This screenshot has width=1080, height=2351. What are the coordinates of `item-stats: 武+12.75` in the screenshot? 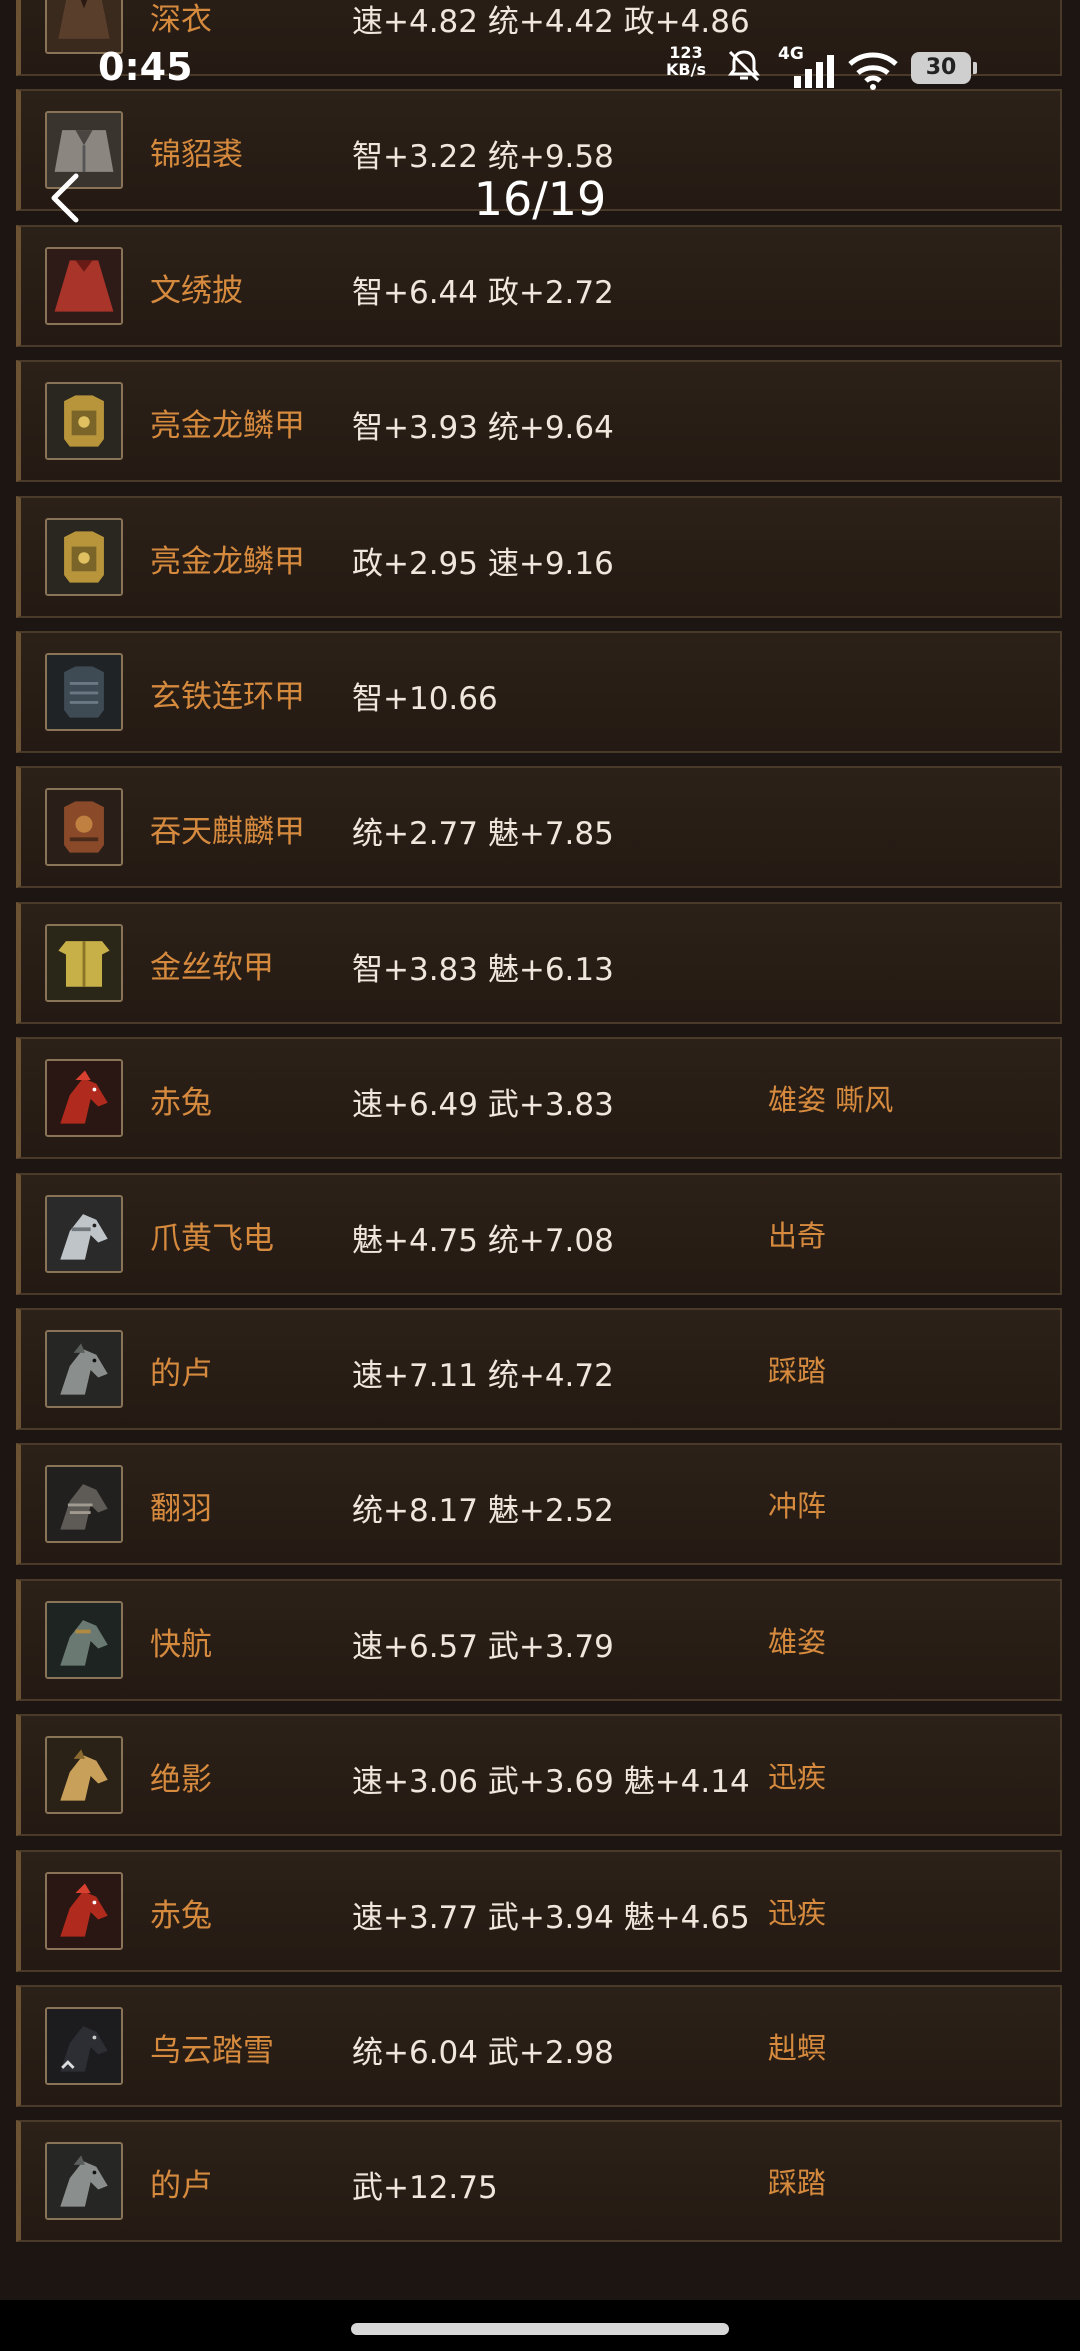 It's located at (425, 2188).